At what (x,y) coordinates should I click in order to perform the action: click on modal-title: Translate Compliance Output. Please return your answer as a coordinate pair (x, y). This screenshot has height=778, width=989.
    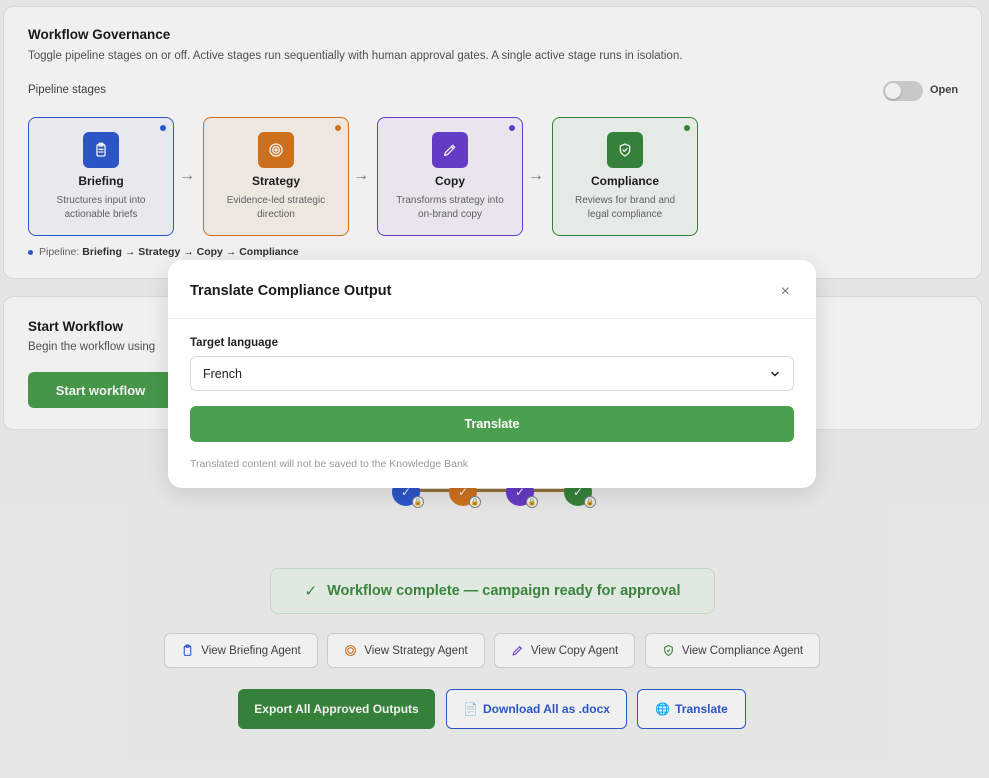
    Looking at the image, I should click on (291, 291).